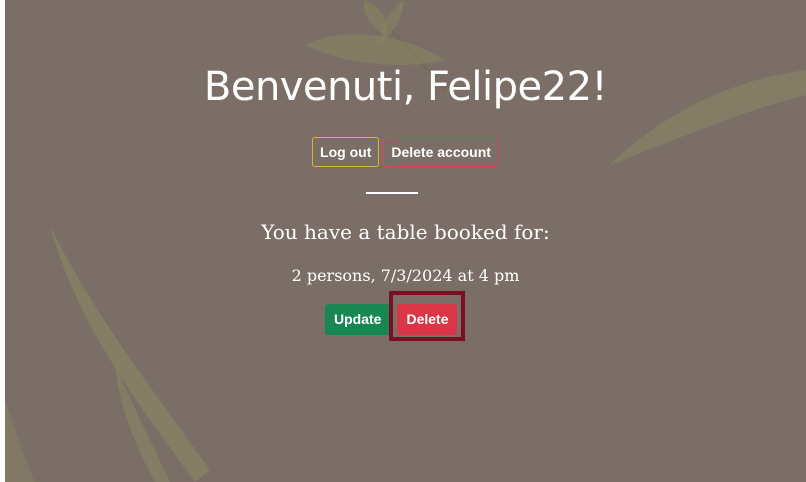  What do you see at coordinates (391, 319) in the screenshot?
I see `booking-actions: Update Delete` at bounding box center [391, 319].